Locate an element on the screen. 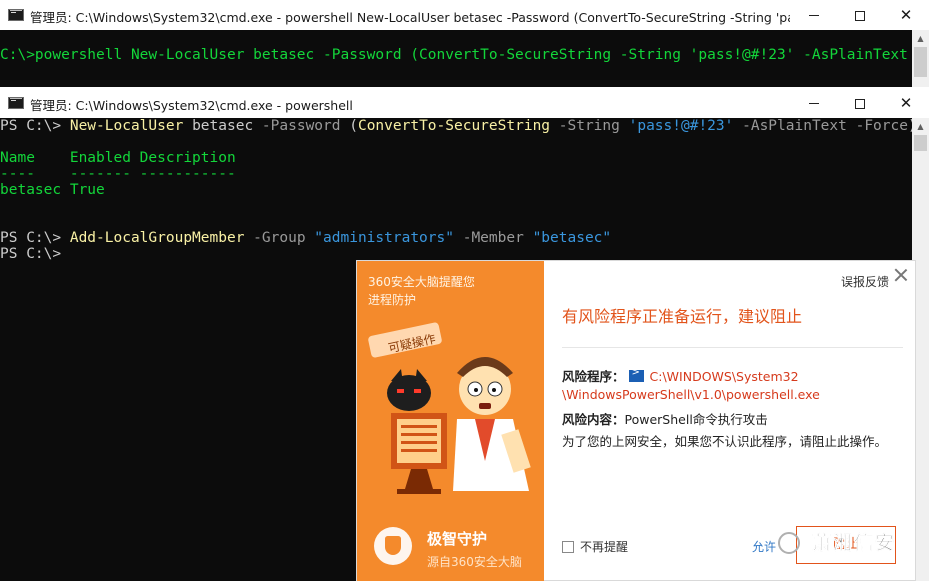 Image resolution: width=929 pixels, height=581 pixels. advice-text: 为了您的上网安全，如果您不认识此程序，请阻止此操作。 is located at coordinates (725, 441).